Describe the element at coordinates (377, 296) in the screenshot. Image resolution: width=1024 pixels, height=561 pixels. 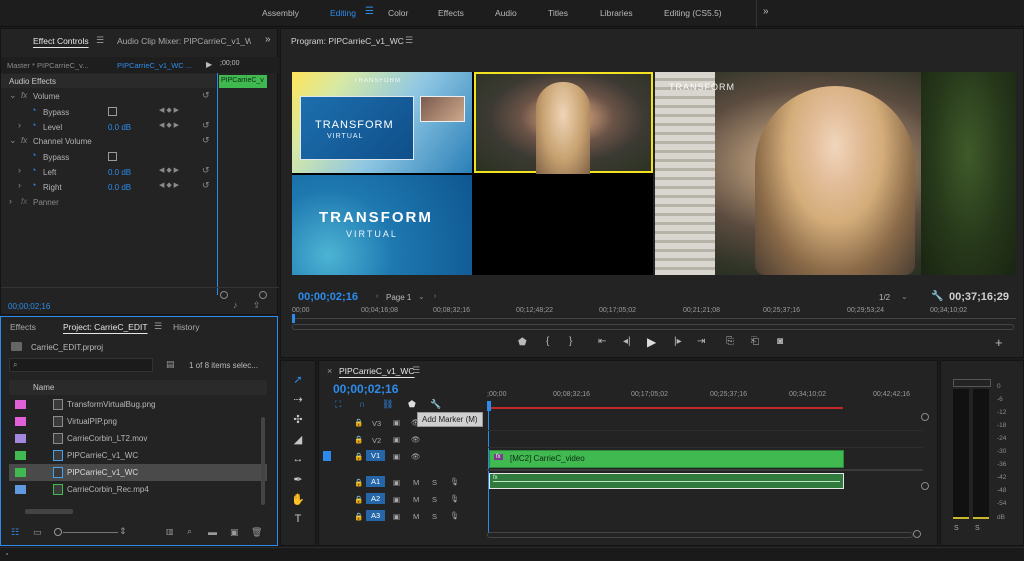
I see `chevron-left-icon: ‹` at that location.